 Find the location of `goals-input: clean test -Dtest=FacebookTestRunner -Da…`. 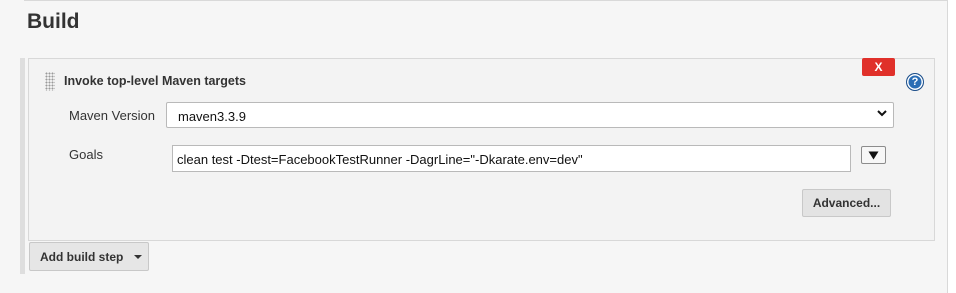

goals-input: clean test -Dtest=FacebookTestRunner -Da… is located at coordinates (511, 158).